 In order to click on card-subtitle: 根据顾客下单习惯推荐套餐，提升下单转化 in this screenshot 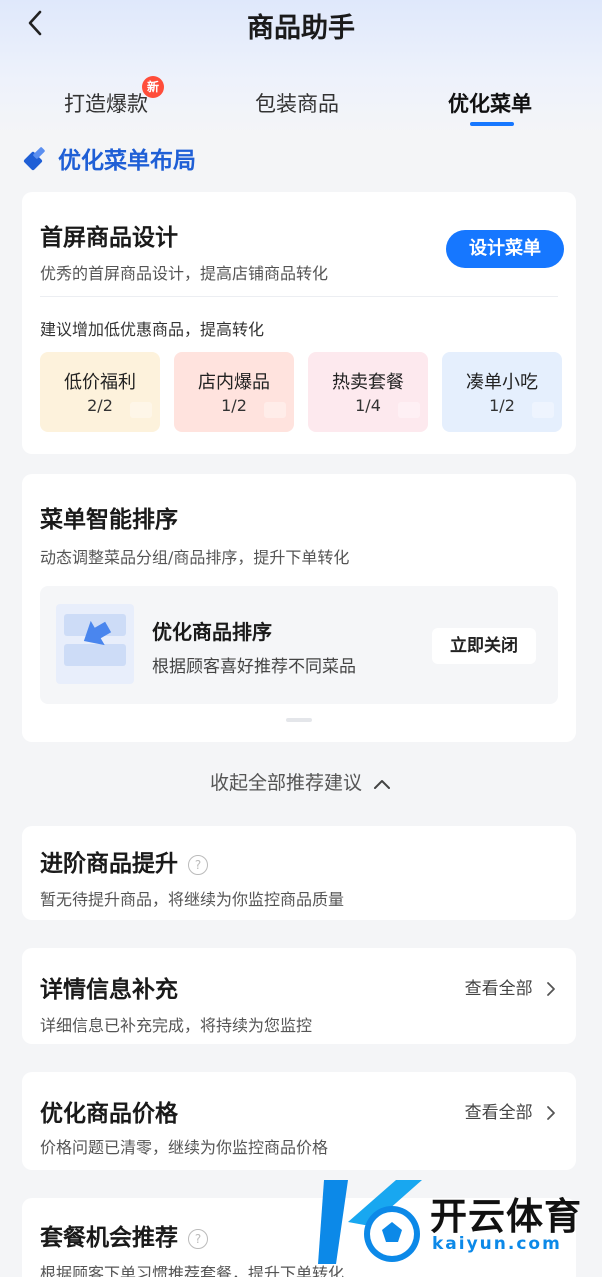, I will do `click(192, 1270)`.